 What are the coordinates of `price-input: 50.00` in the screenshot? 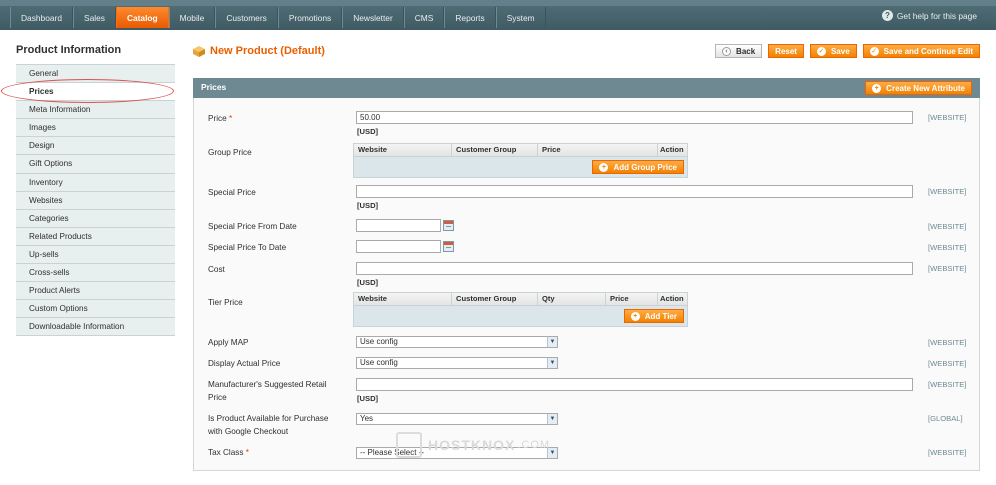 It's located at (634, 117).